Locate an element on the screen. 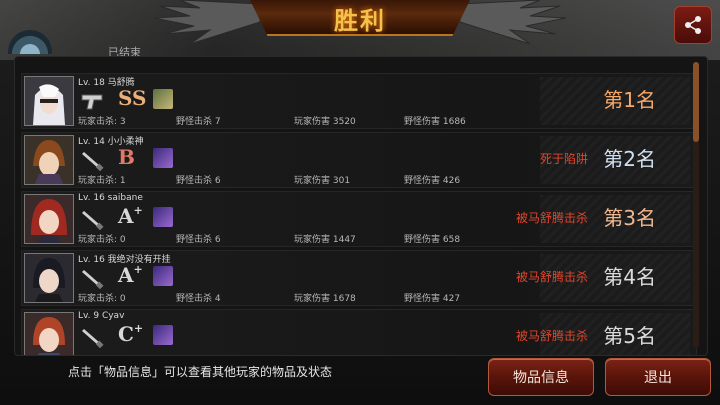 The height and width of the screenshot is (405, 720). player-damage: 玩家伤害 1447 is located at coordinates (325, 240).